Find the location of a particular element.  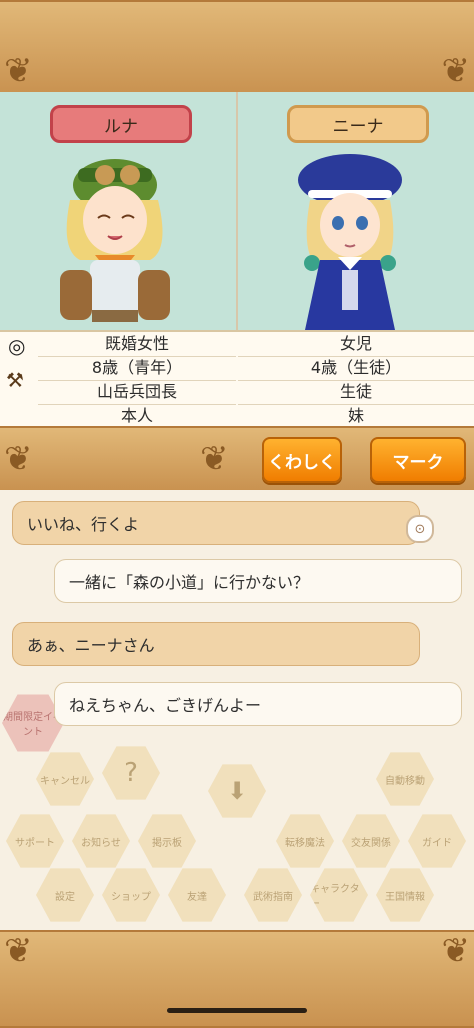

right-info-spouse: 女児 is located at coordinates (356, 344).